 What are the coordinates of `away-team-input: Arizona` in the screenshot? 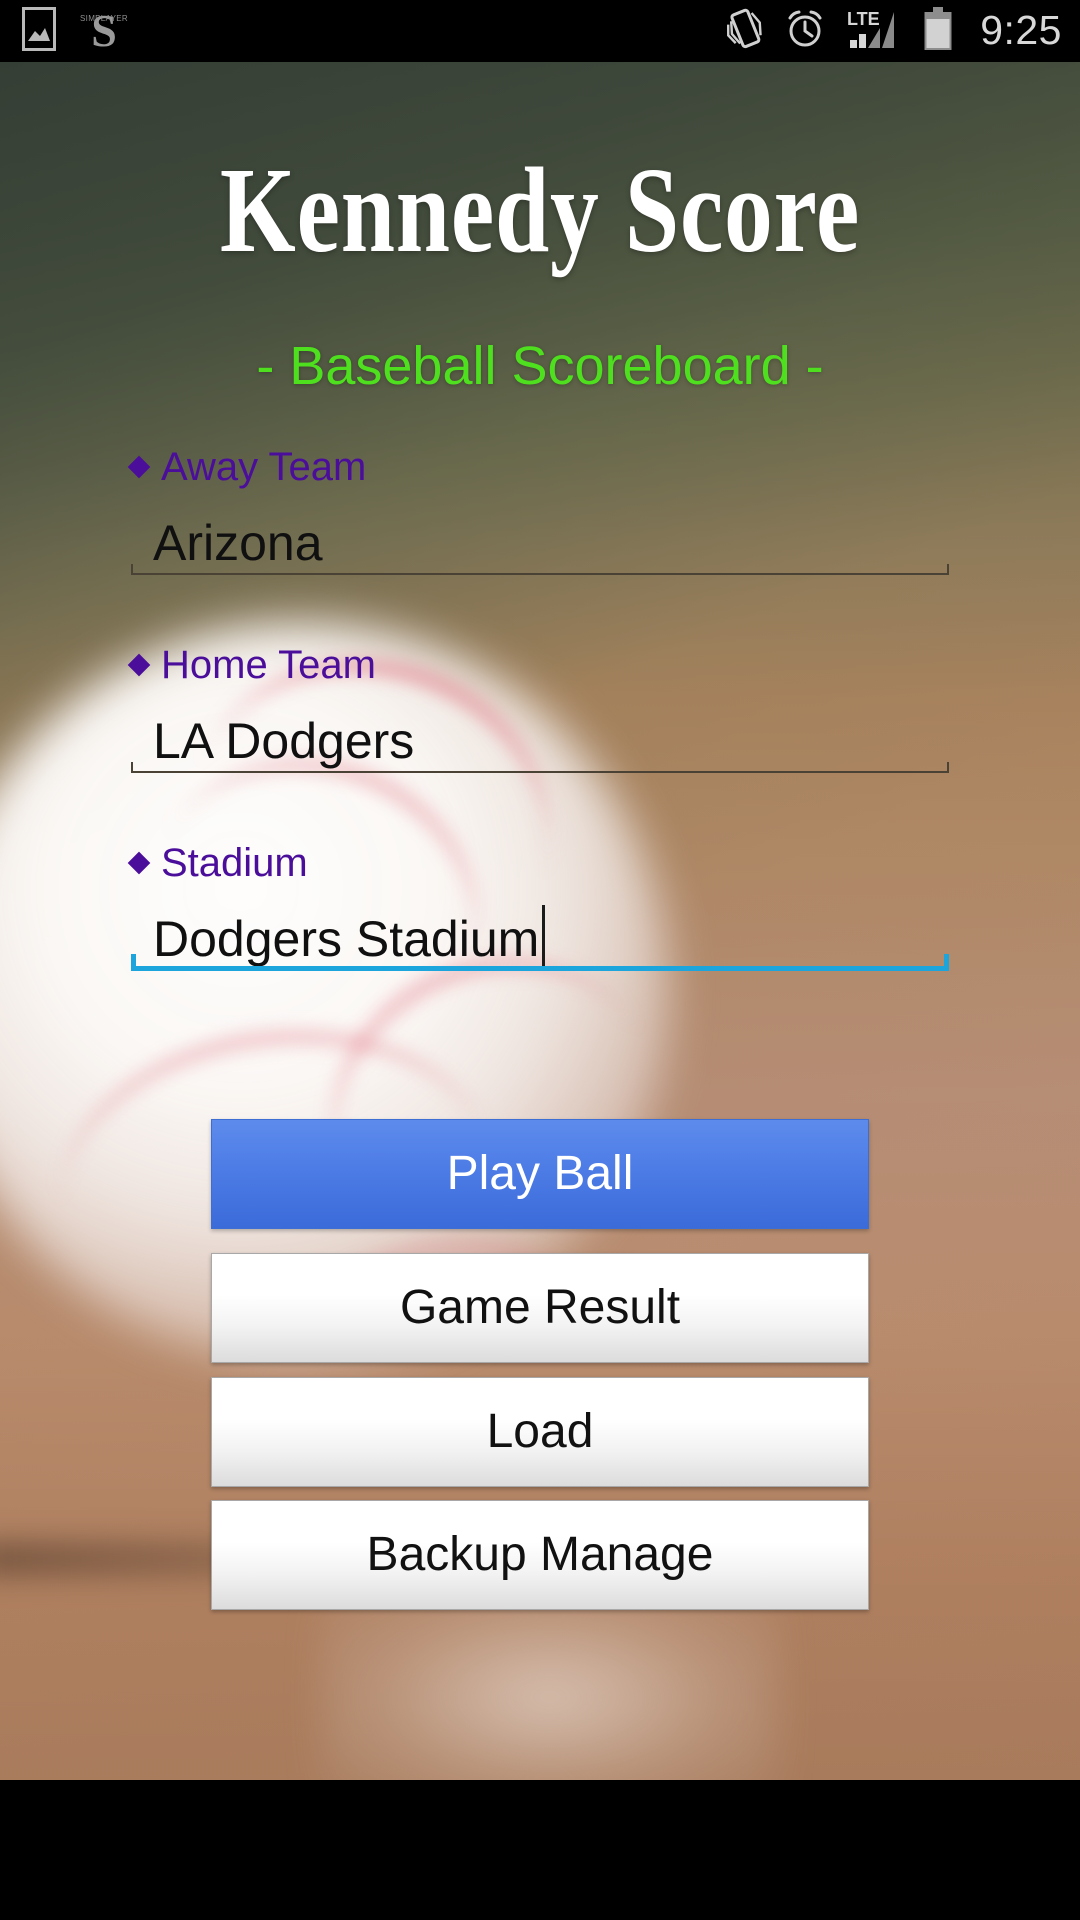 It's located at (540, 542).